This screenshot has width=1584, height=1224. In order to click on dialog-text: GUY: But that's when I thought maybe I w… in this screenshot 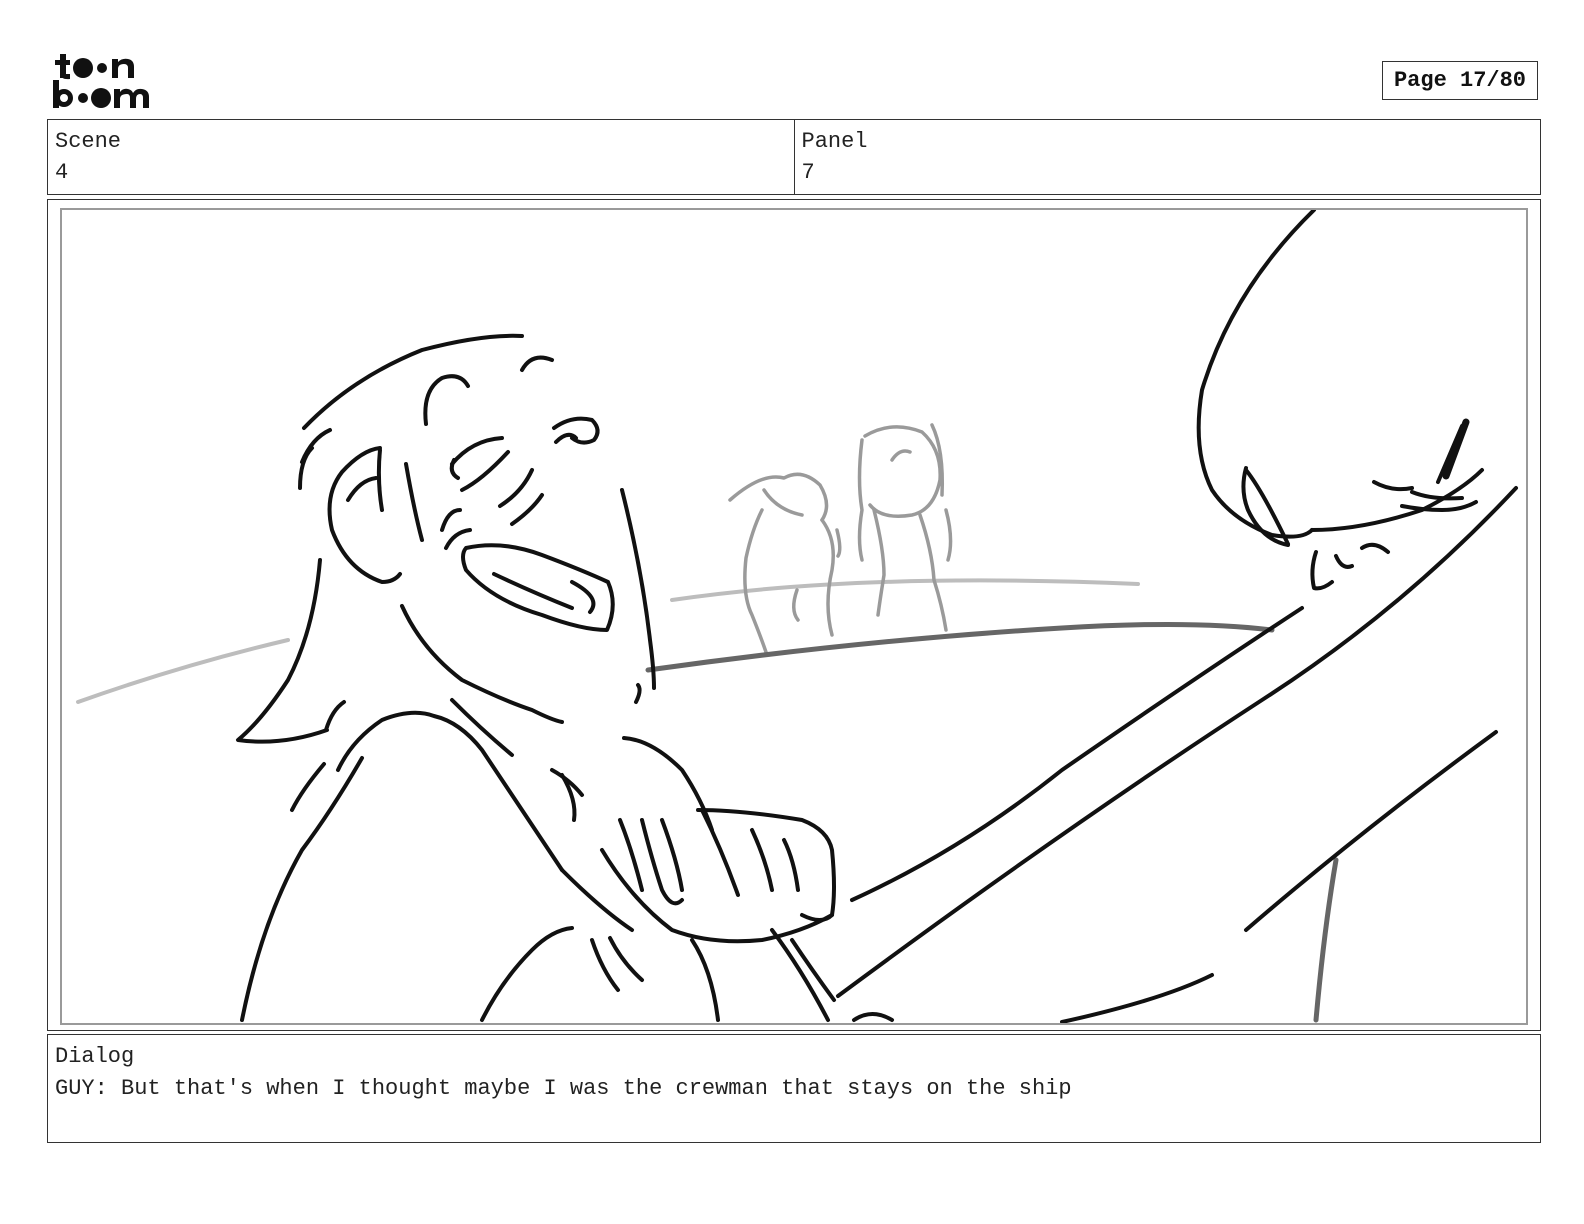, I will do `click(563, 1088)`.